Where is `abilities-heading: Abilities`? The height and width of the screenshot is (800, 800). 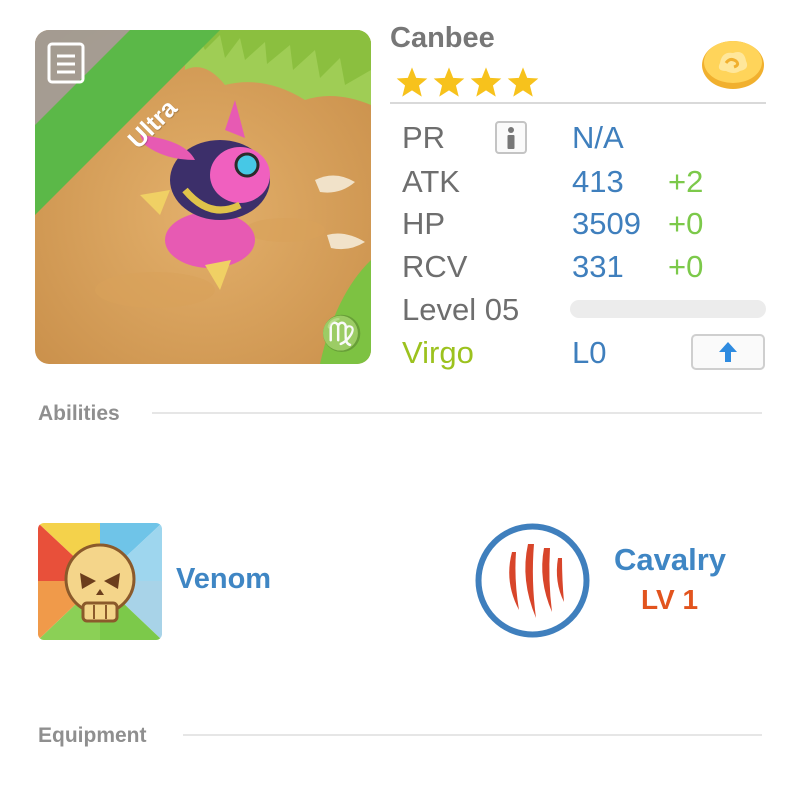 abilities-heading: Abilities is located at coordinates (79, 413).